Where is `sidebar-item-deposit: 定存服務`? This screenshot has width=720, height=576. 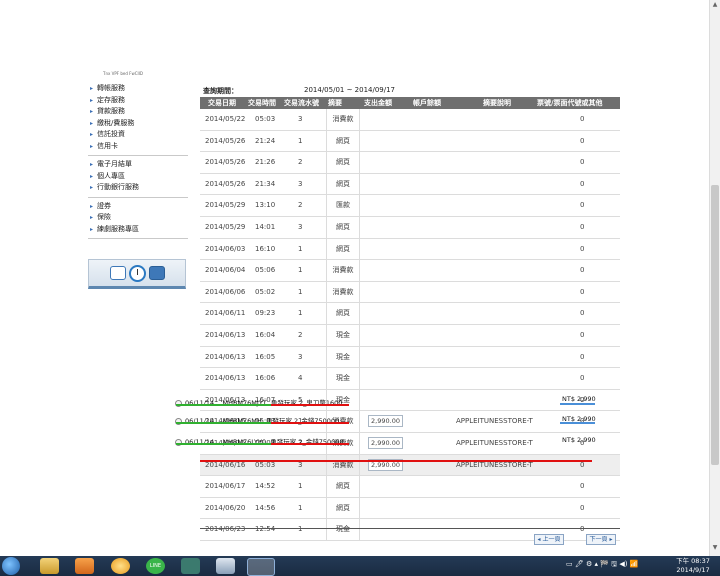 sidebar-item-deposit: 定存服務 is located at coordinates (138, 101).